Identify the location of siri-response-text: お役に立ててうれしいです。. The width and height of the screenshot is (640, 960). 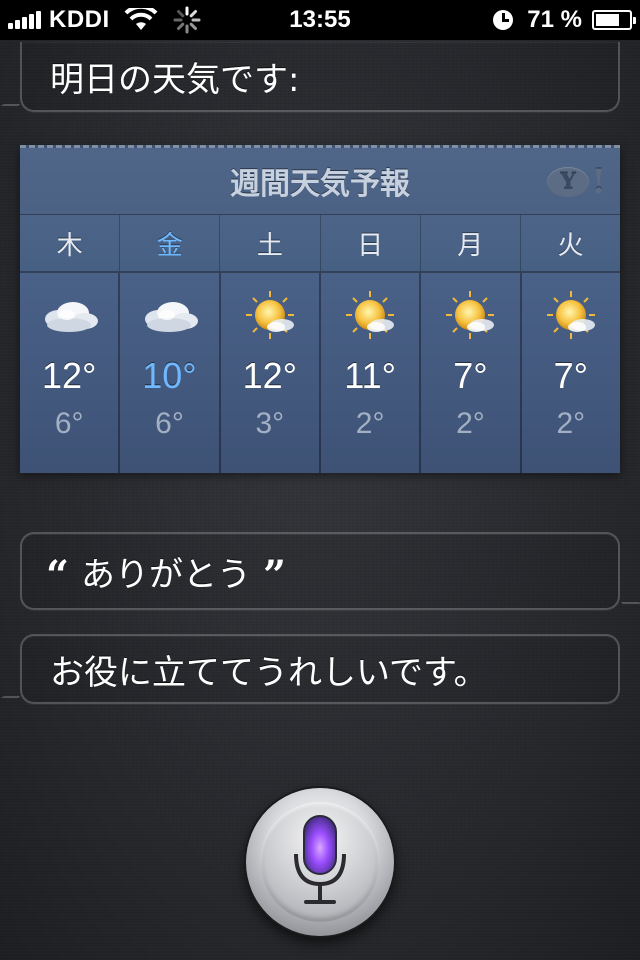
(269, 672).